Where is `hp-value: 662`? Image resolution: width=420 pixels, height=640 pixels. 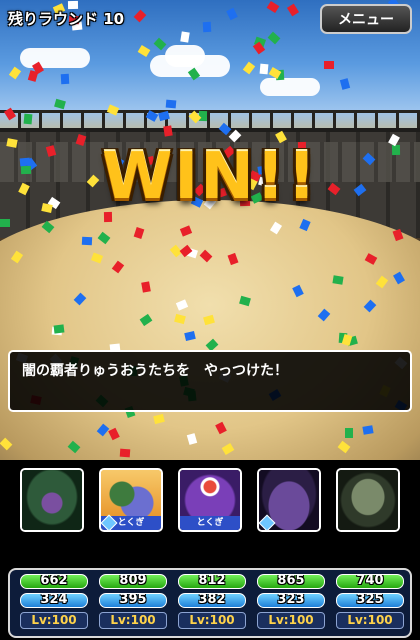 hp-value: 662 is located at coordinates (54, 581).